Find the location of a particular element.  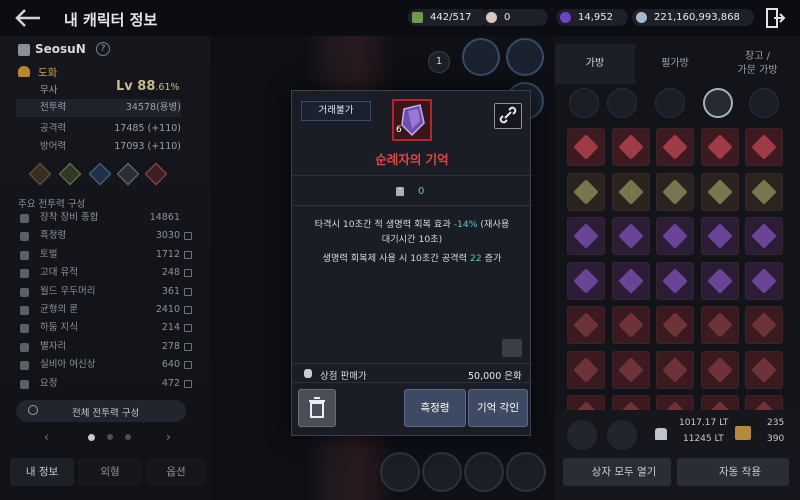

tab-bag: 가방 is located at coordinates (595, 64).